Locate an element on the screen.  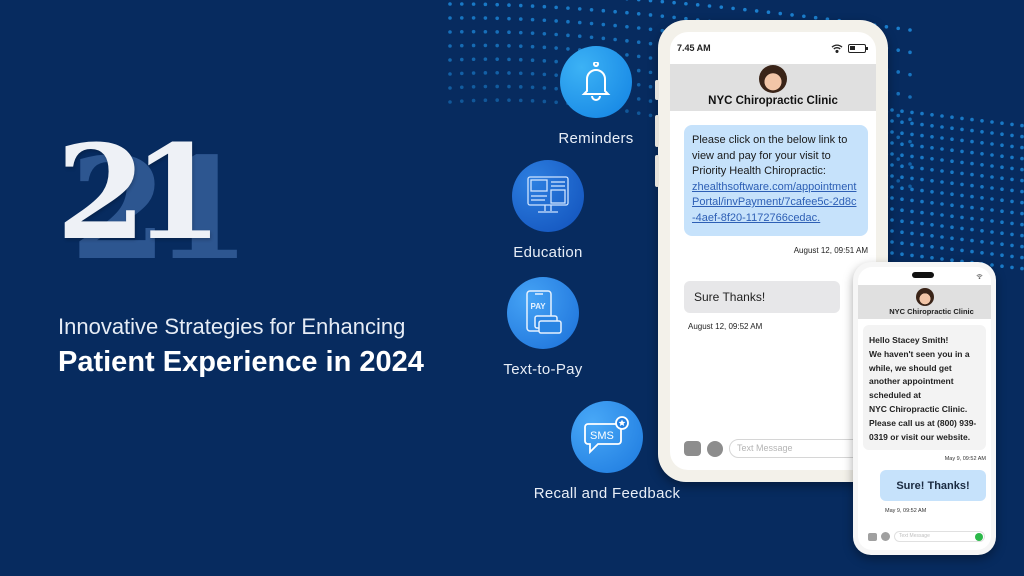
wifi-icon is located at coordinates (979, 276).